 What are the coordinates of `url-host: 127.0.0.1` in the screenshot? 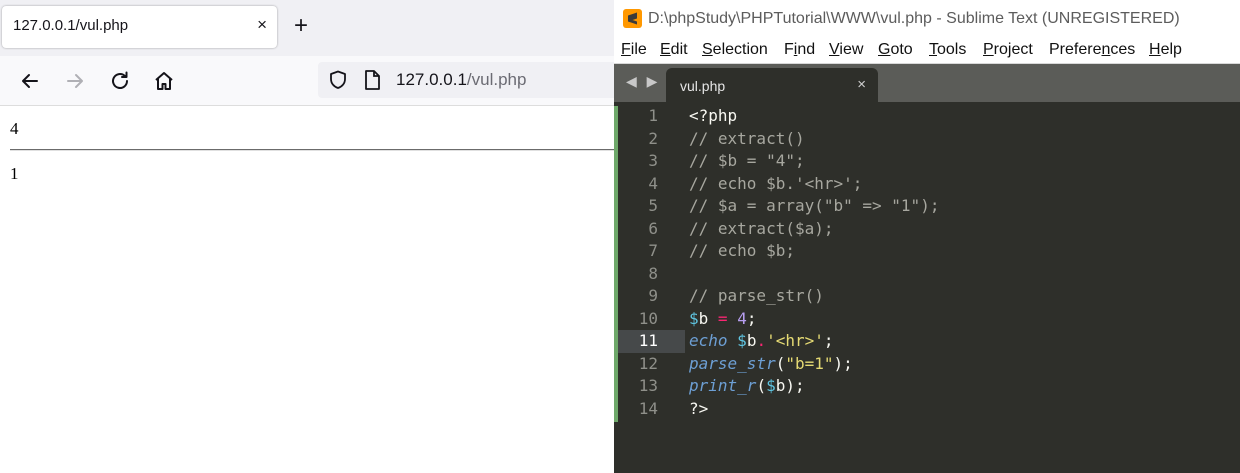 It's located at (431, 79).